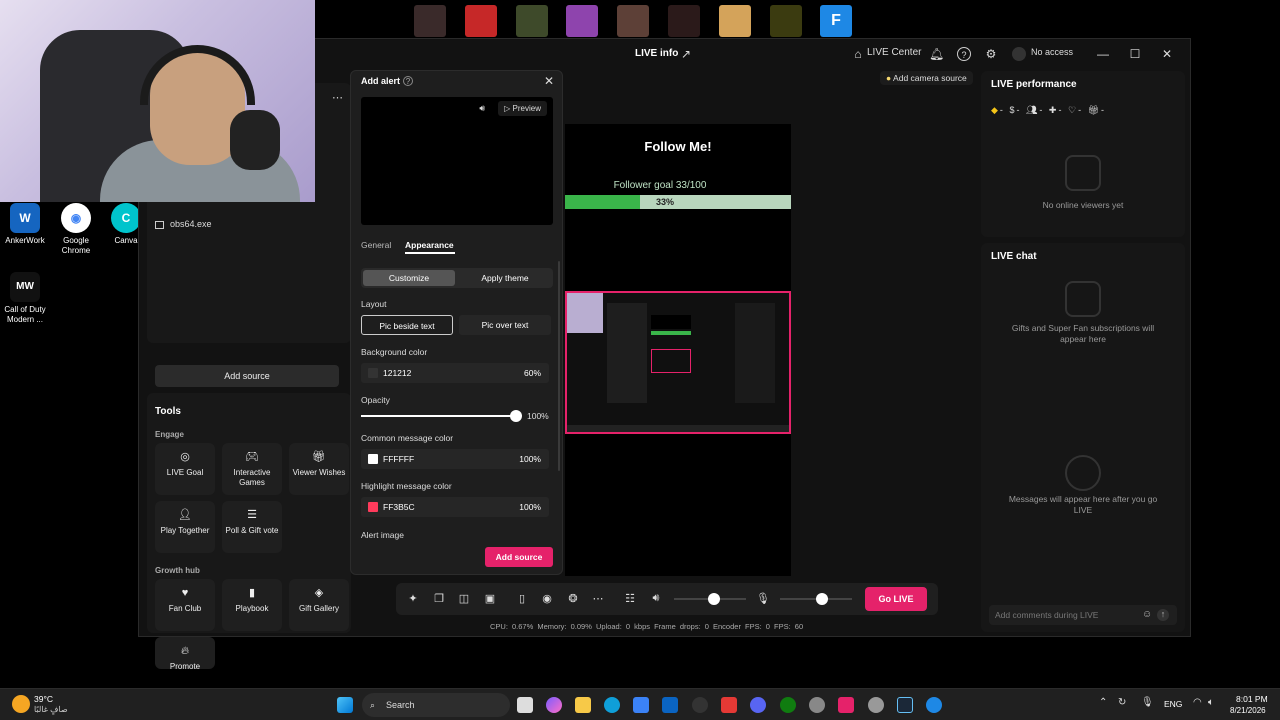 Image resolution: width=1280 pixels, height=720 pixels. I want to click on layout-pic-over-text: Pic over text, so click(505, 325).